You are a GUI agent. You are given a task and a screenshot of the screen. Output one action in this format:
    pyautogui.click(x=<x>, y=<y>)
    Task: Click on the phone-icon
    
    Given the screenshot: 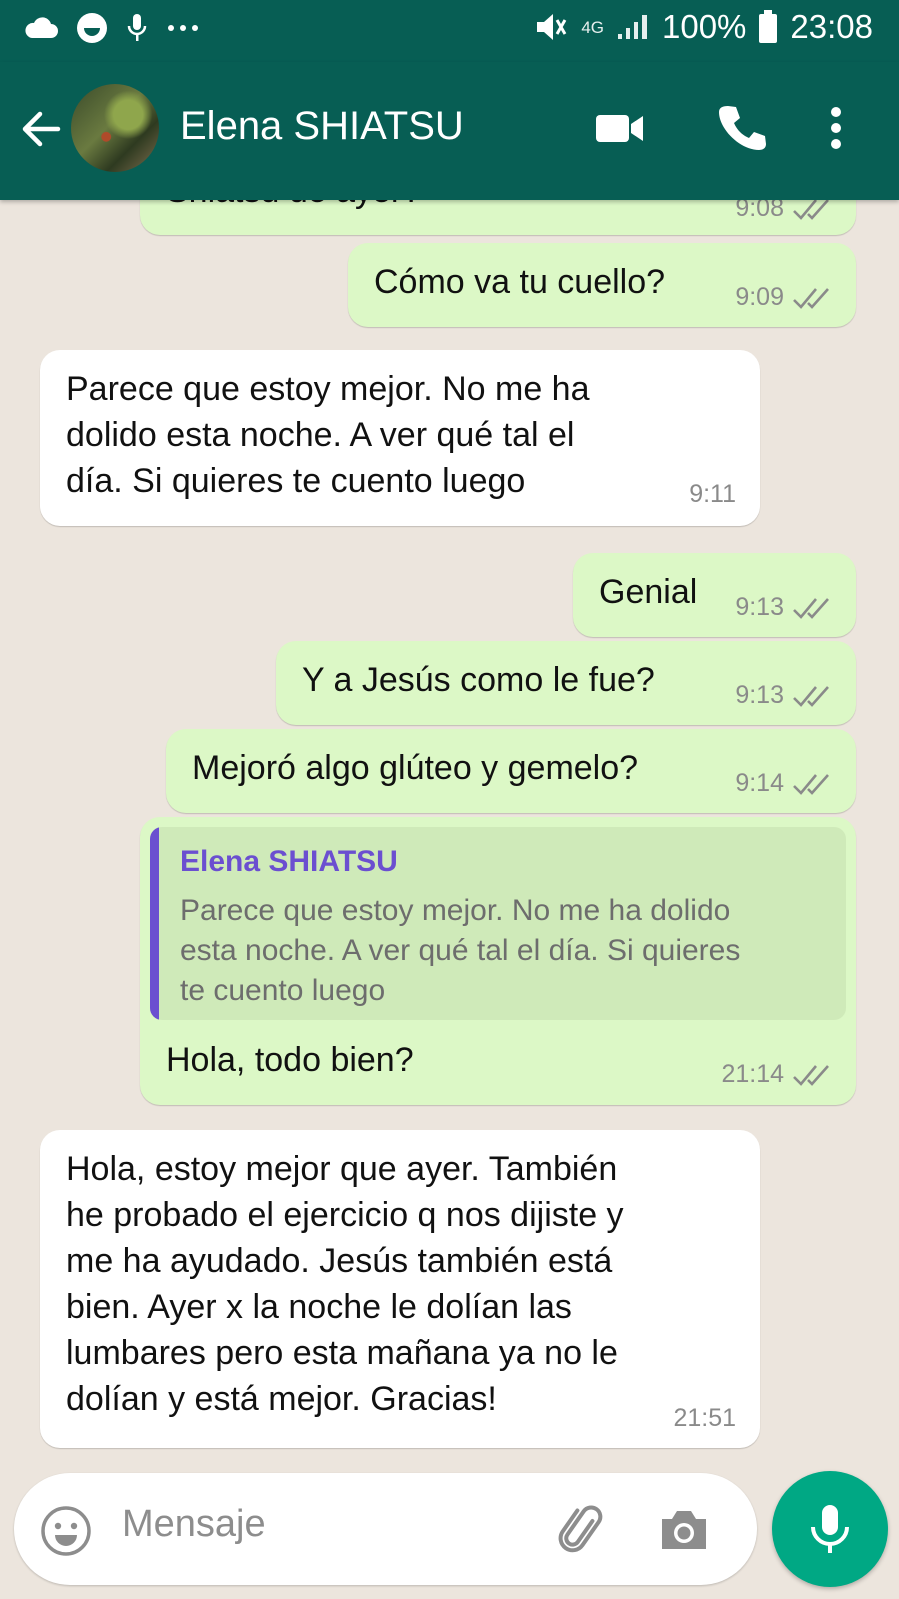 What is the action you would take?
    pyautogui.click(x=741, y=128)
    